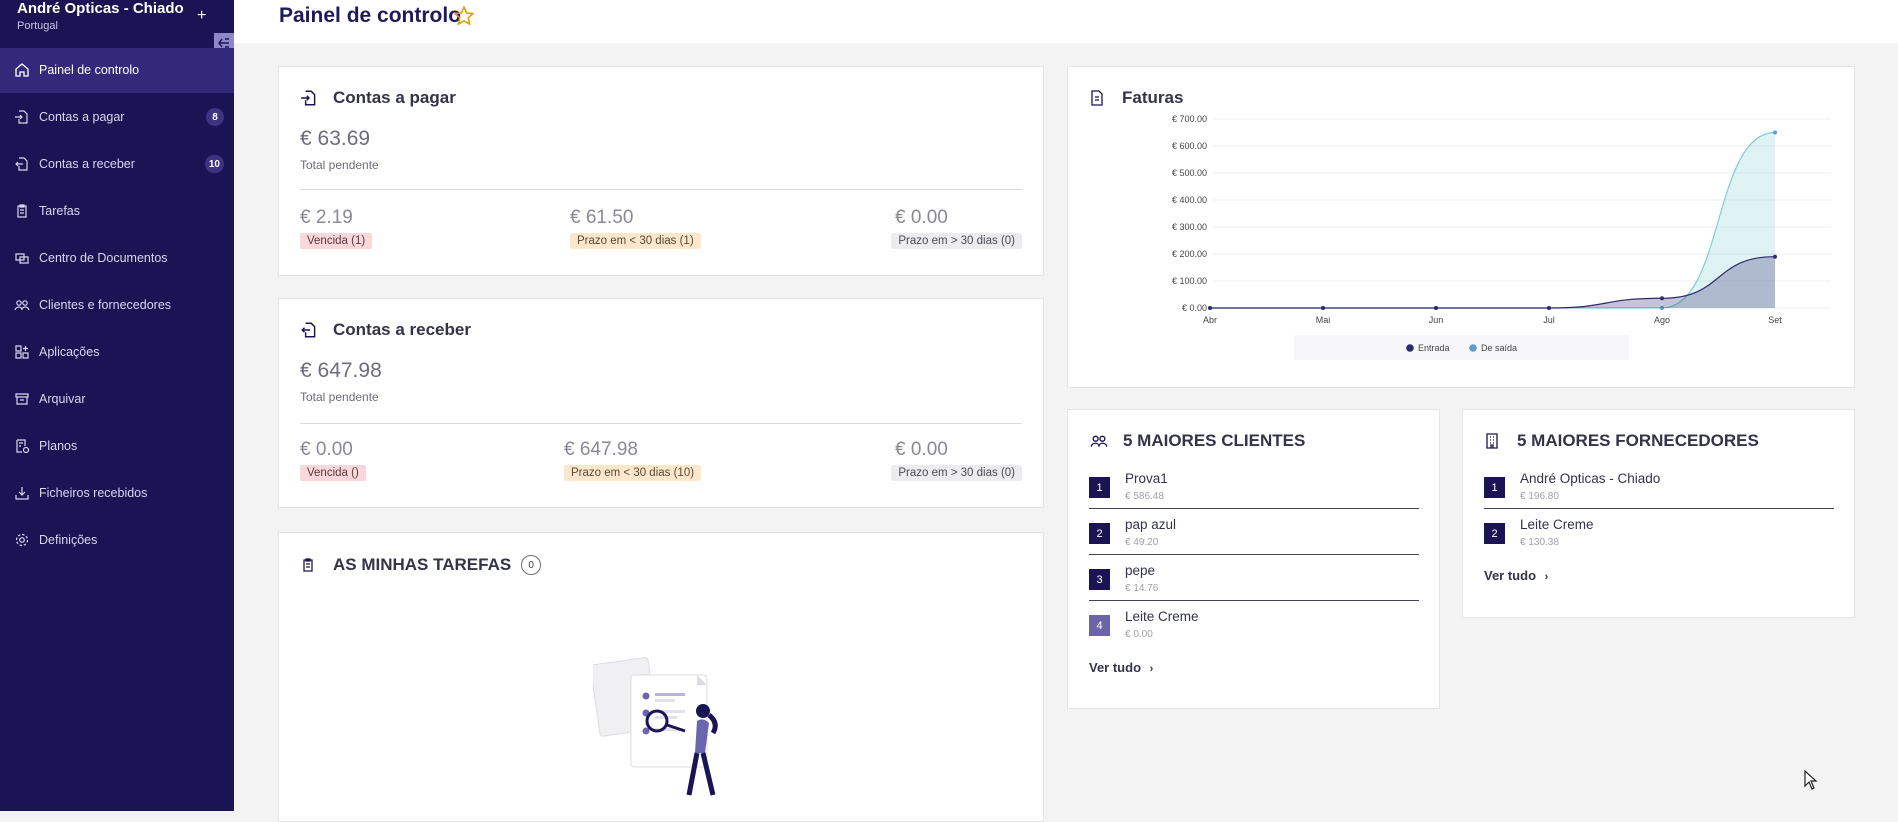  I want to click on series-area, so click(1492, 282).